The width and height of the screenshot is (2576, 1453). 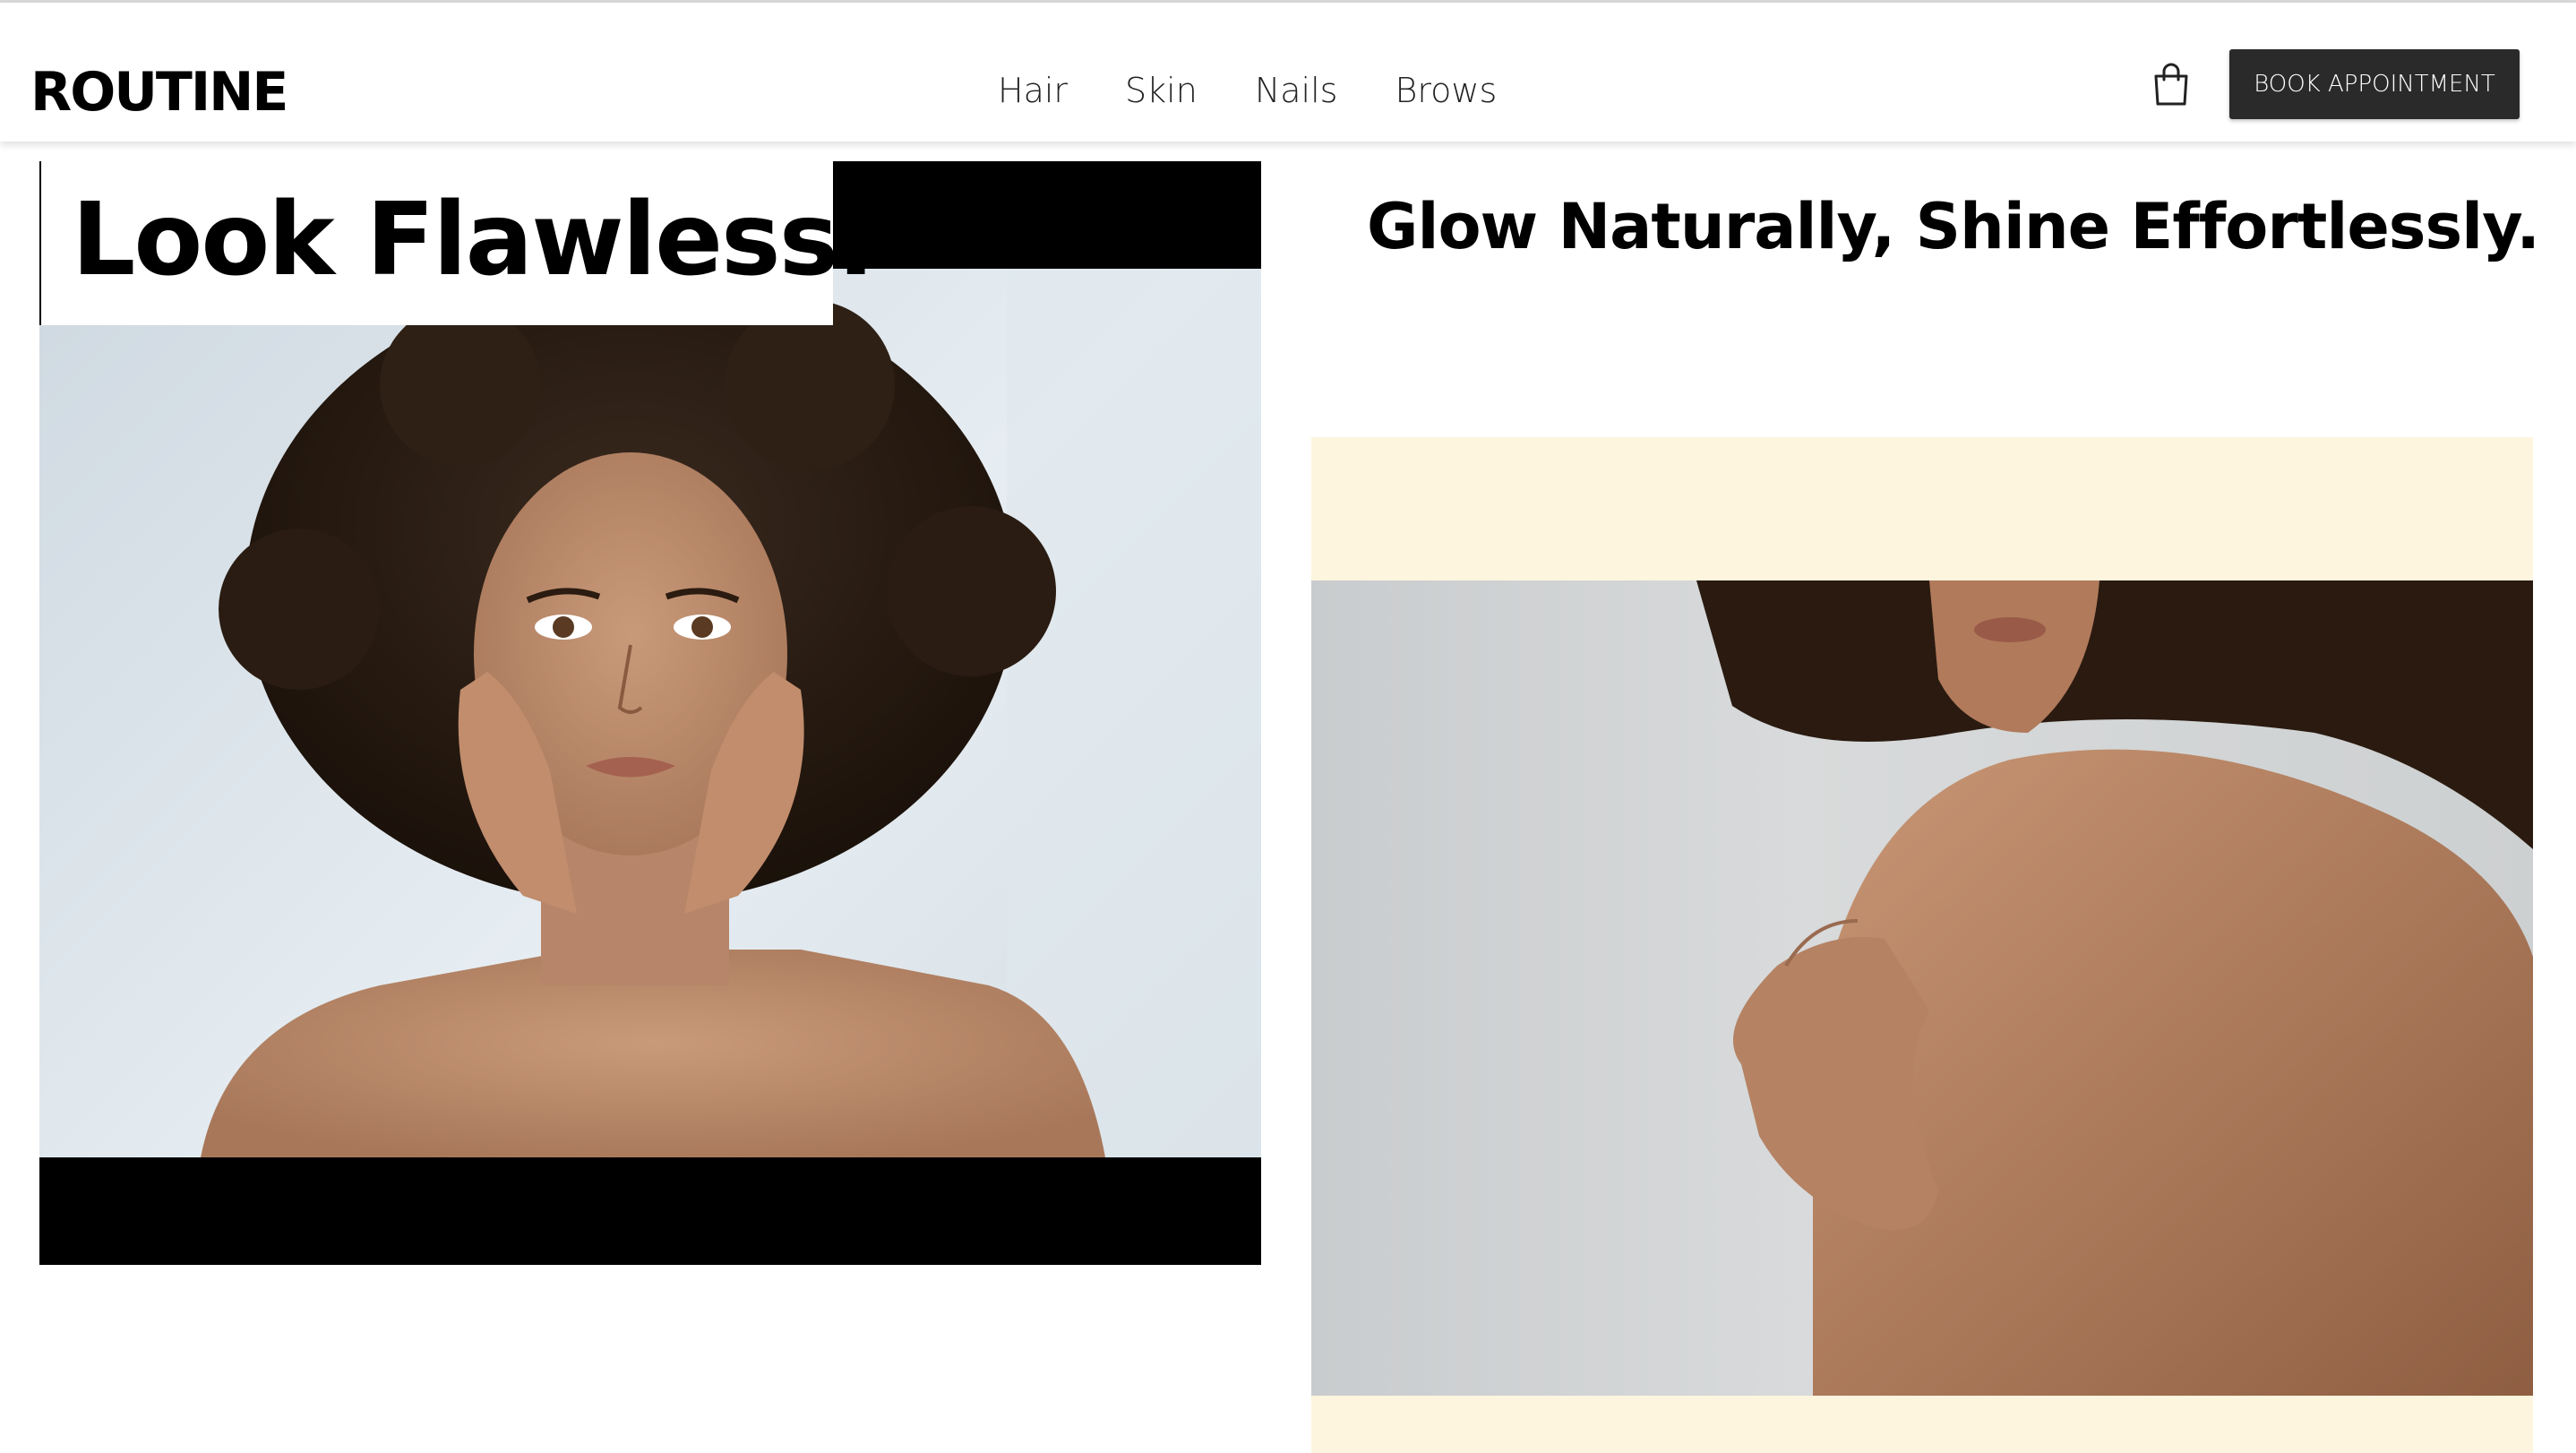 What do you see at coordinates (2171, 84) in the screenshot?
I see `shopping-bag-icon` at bounding box center [2171, 84].